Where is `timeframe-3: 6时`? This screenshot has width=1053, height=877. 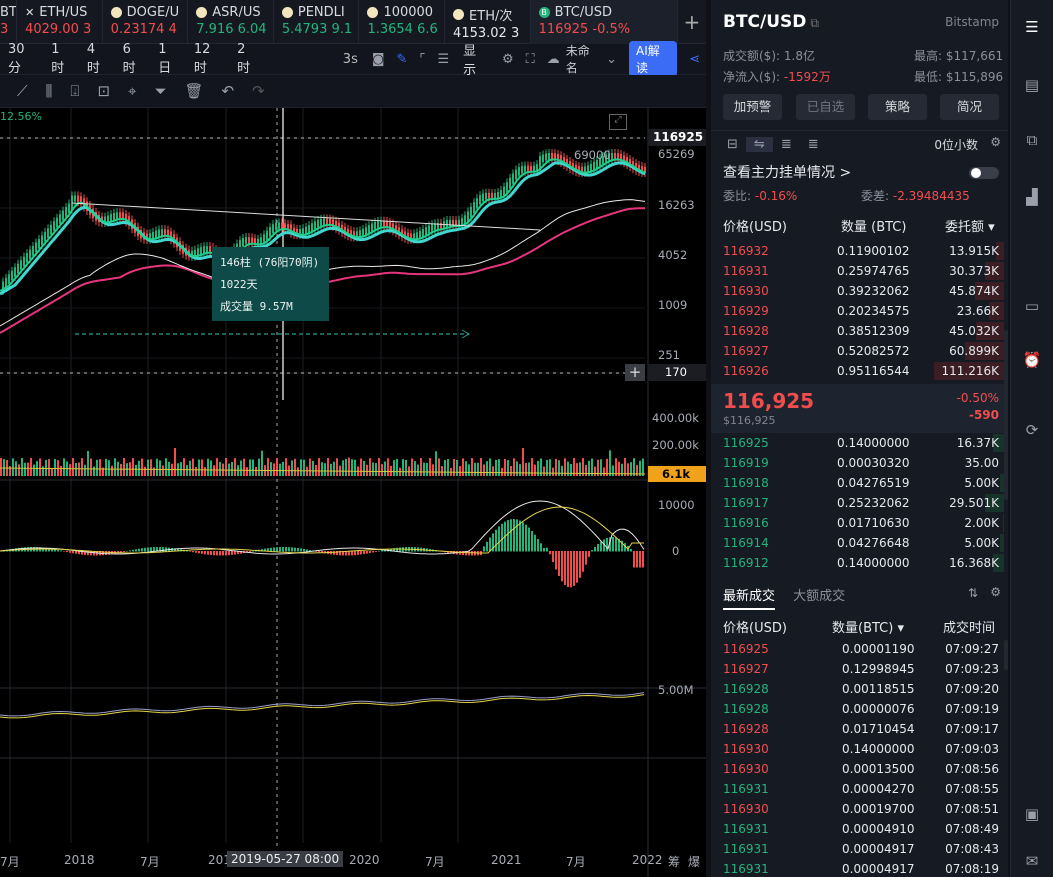
timeframe-3: 6时 is located at coordinates (133, 59).